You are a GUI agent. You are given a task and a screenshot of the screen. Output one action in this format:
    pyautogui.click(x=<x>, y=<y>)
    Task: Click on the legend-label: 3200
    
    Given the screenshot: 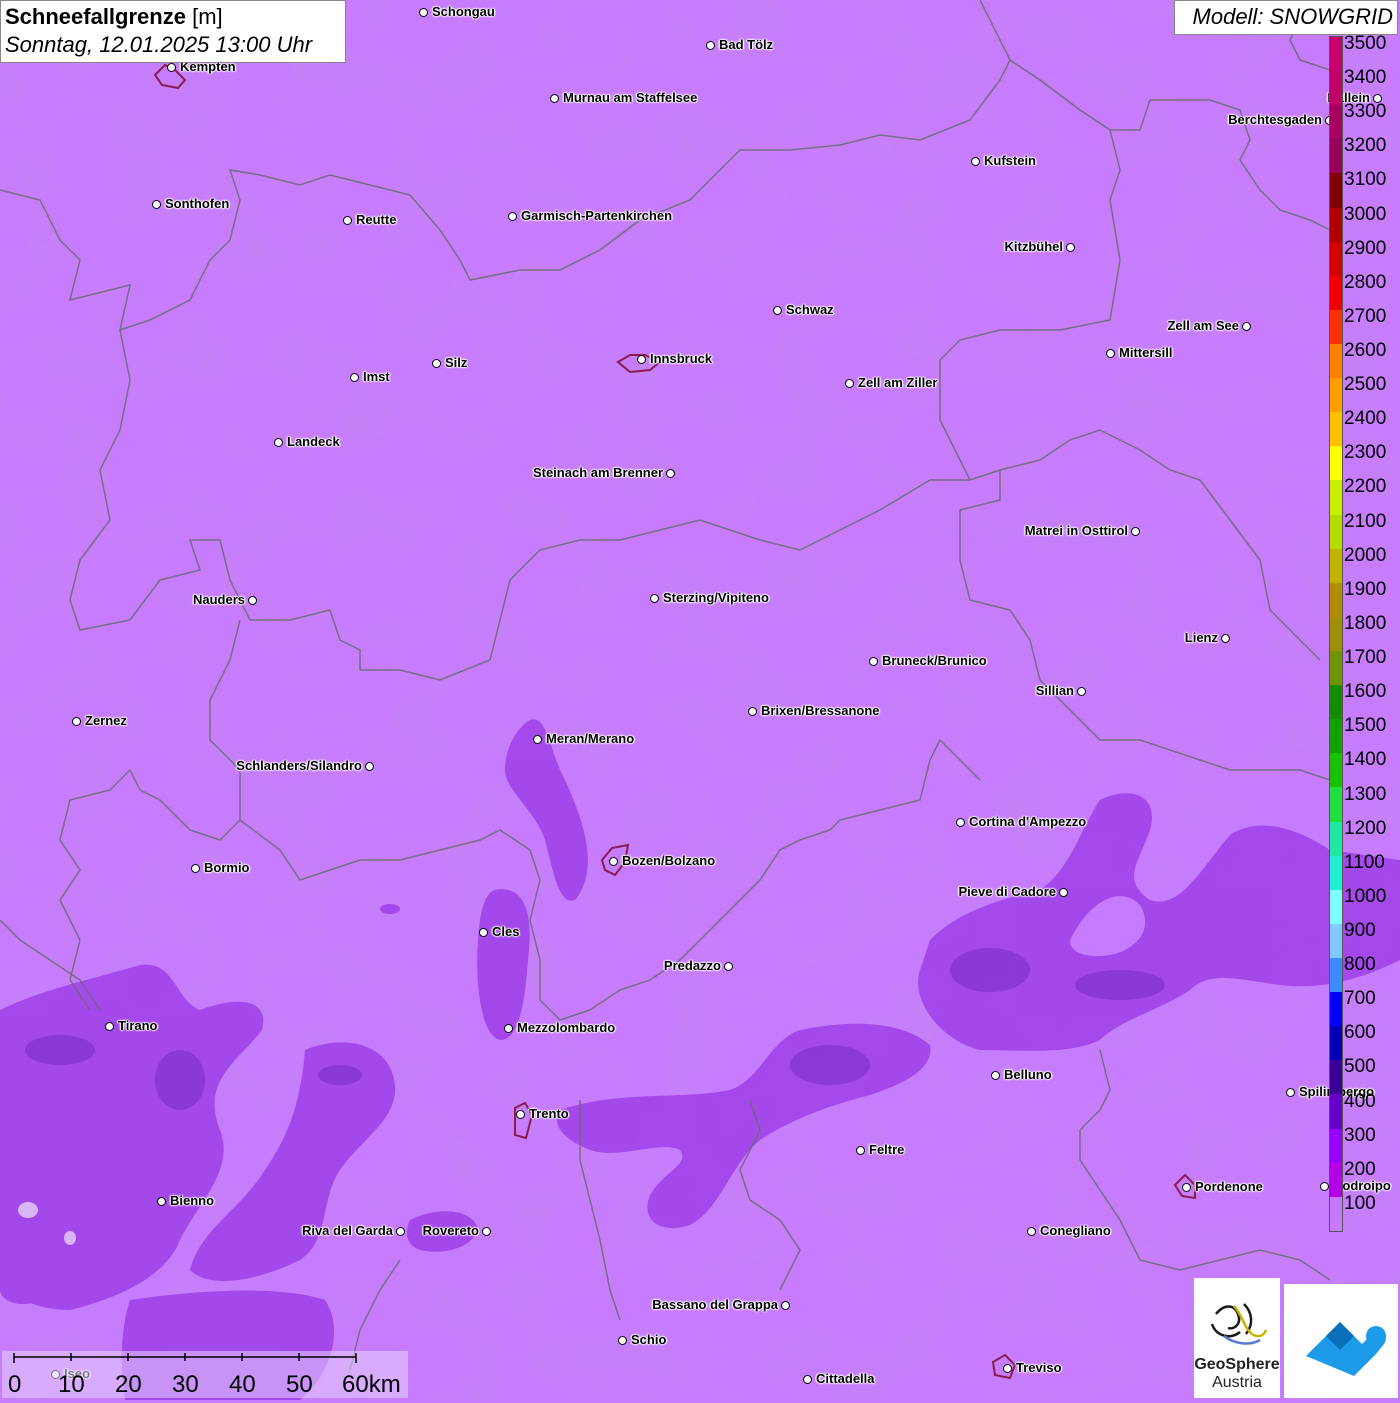 What is the action you would take?
    pyautogui.click(x=1365, y=146)
    